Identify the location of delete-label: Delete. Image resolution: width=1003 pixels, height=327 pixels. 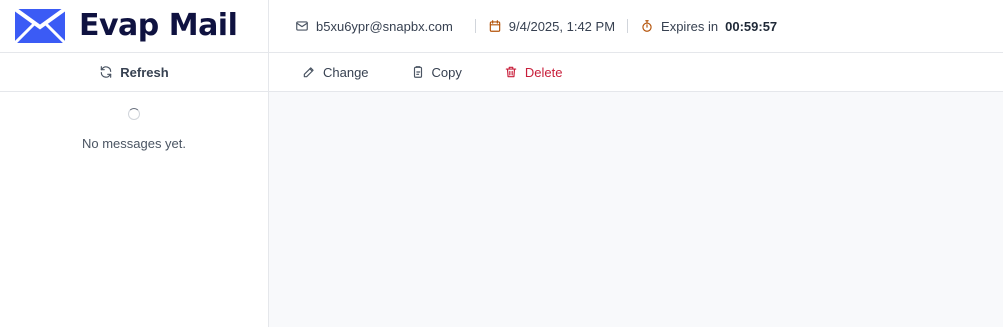
(543, 72).